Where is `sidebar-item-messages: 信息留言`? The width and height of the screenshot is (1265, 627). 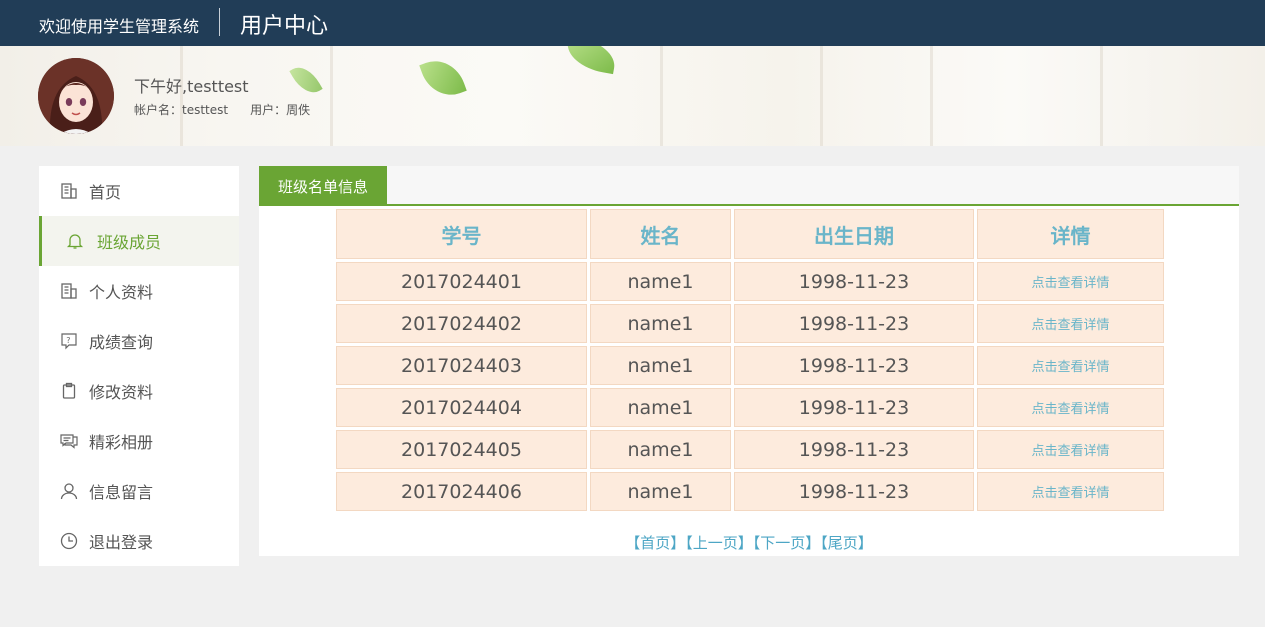 sidebar-item-messages: 信息留言 is located at coordinates (139, 491).